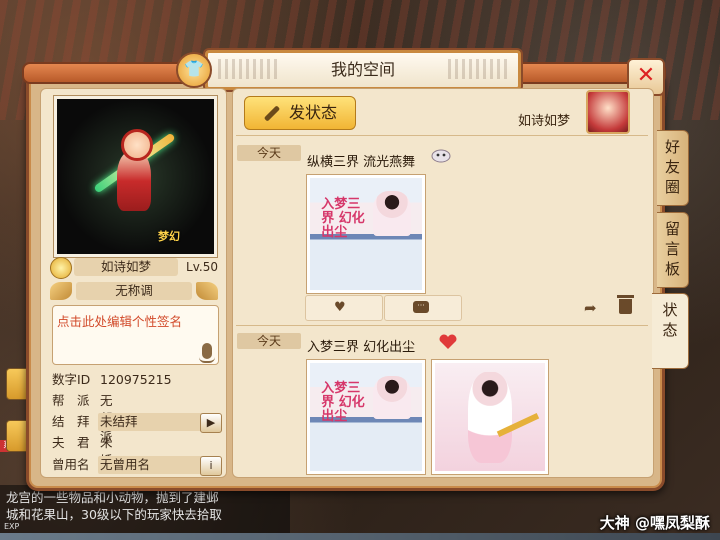  Describe the element at coordinates (202, 267) in the screenshot. I see `profile-level: Lv.50` at that location.